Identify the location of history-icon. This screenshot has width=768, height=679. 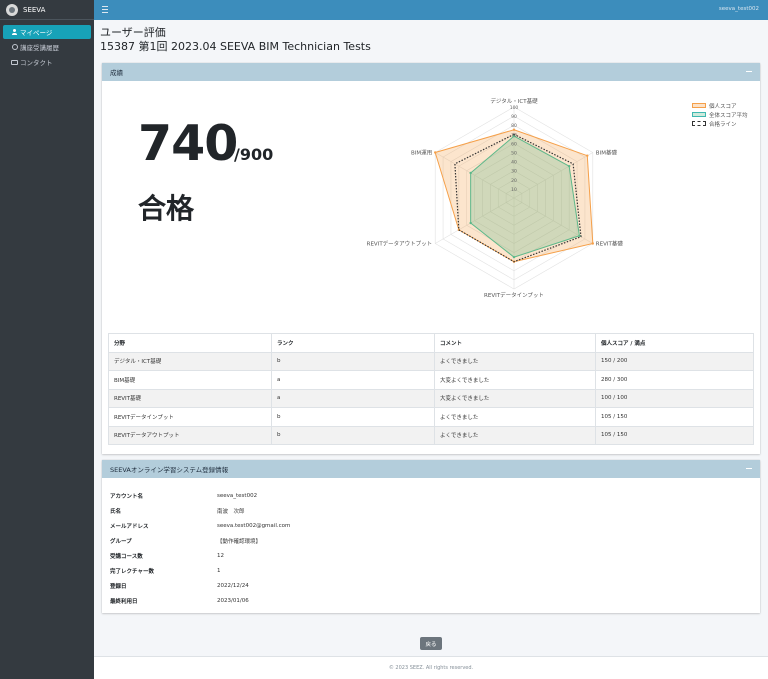
(14, 47).